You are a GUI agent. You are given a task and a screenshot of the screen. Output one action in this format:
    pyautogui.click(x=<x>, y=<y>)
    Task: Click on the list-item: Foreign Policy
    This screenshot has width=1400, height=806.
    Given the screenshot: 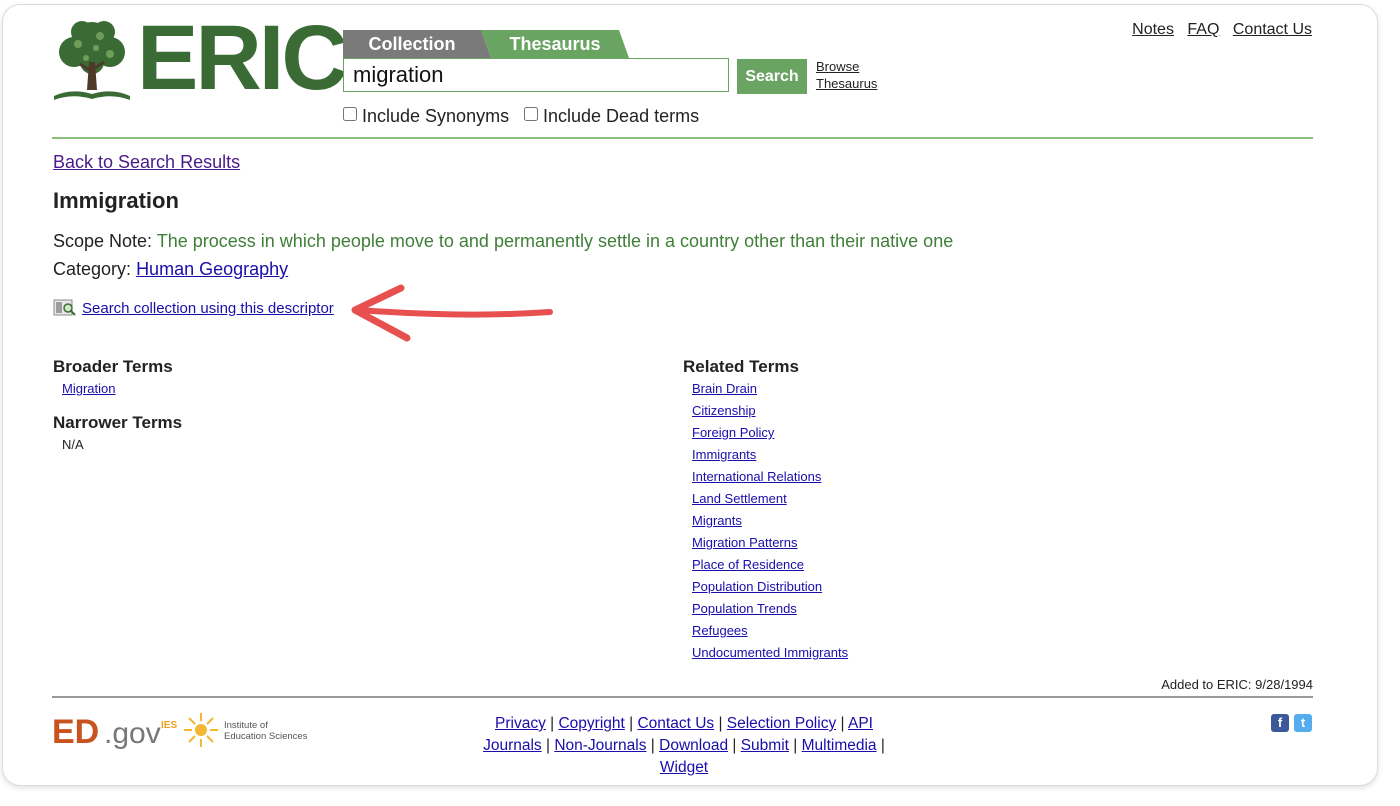 What is the action you would take?
    pyautogui.click(x=770, y=433)
    